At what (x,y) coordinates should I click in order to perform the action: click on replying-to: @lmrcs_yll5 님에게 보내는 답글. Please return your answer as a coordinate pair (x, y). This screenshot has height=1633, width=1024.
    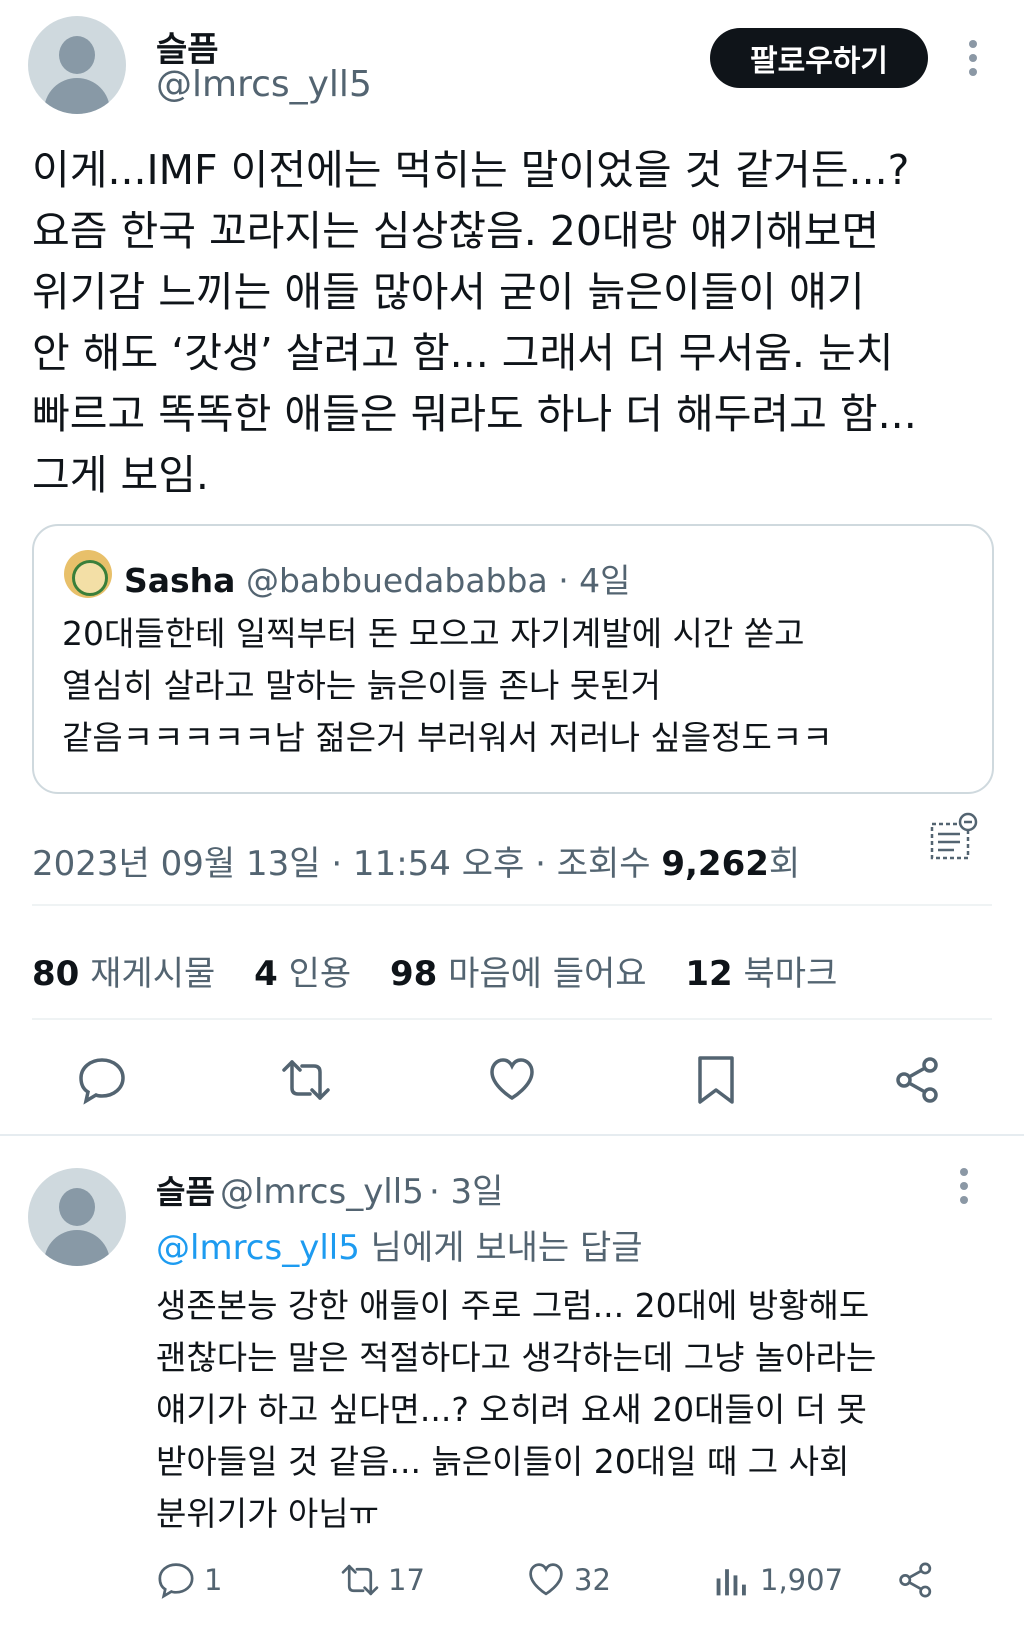
    Looking at the image, I should click on (399, 1244).